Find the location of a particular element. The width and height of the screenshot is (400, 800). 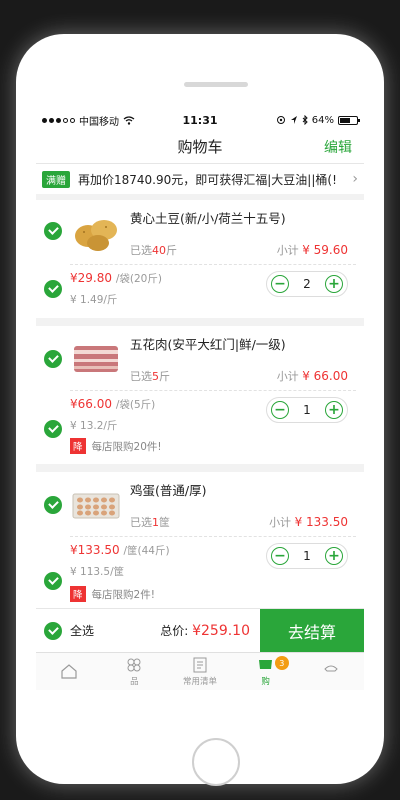

list-icon is located at coordinates (200, 664).